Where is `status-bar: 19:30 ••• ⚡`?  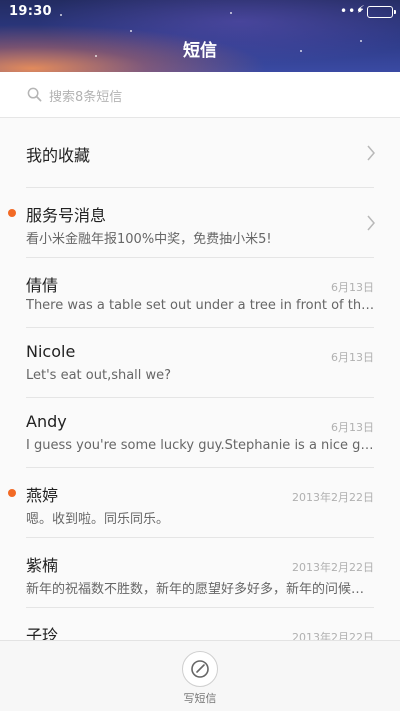
status-bar: 19:30 ••• ⚡ is located at coordinates (200, 12).